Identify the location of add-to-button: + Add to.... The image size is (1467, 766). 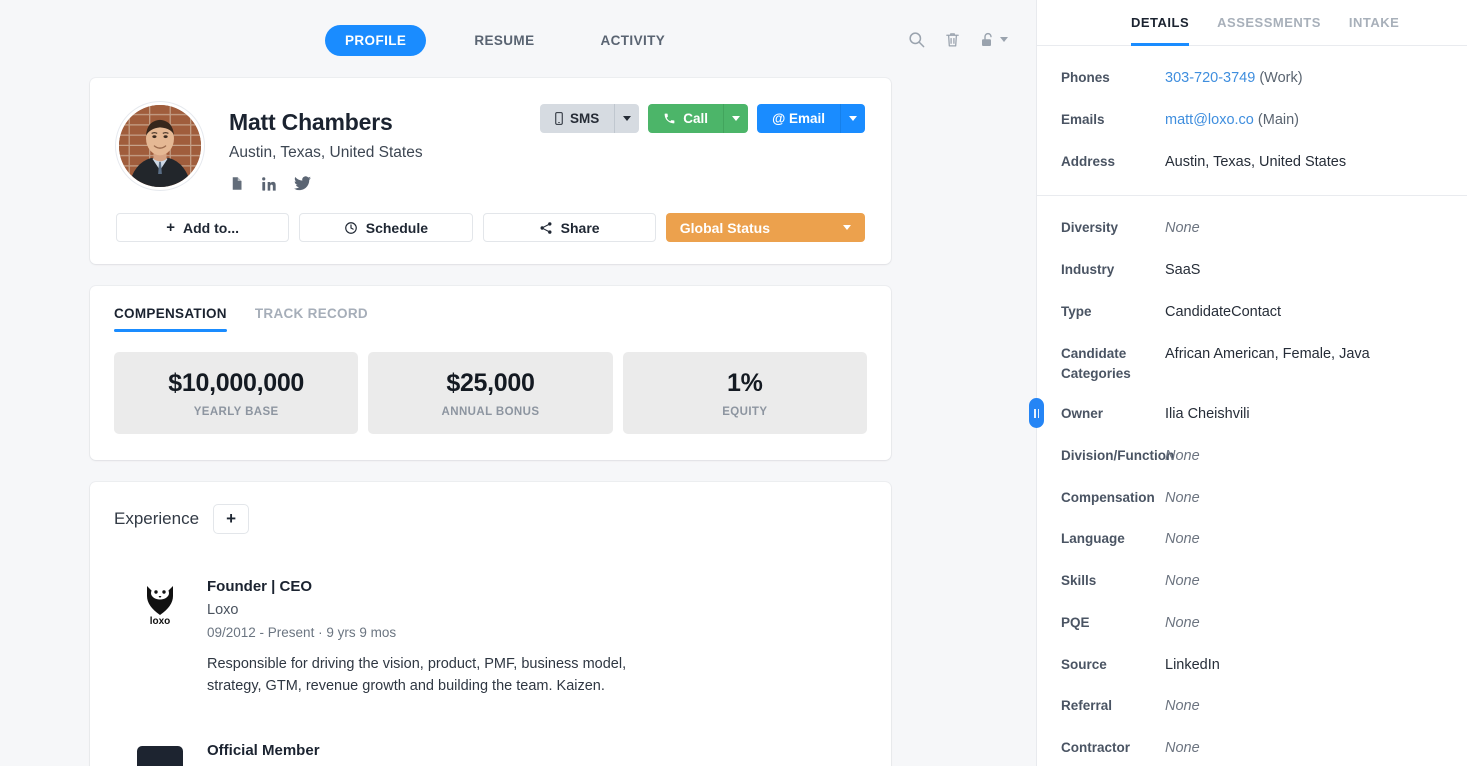
(203, 227).